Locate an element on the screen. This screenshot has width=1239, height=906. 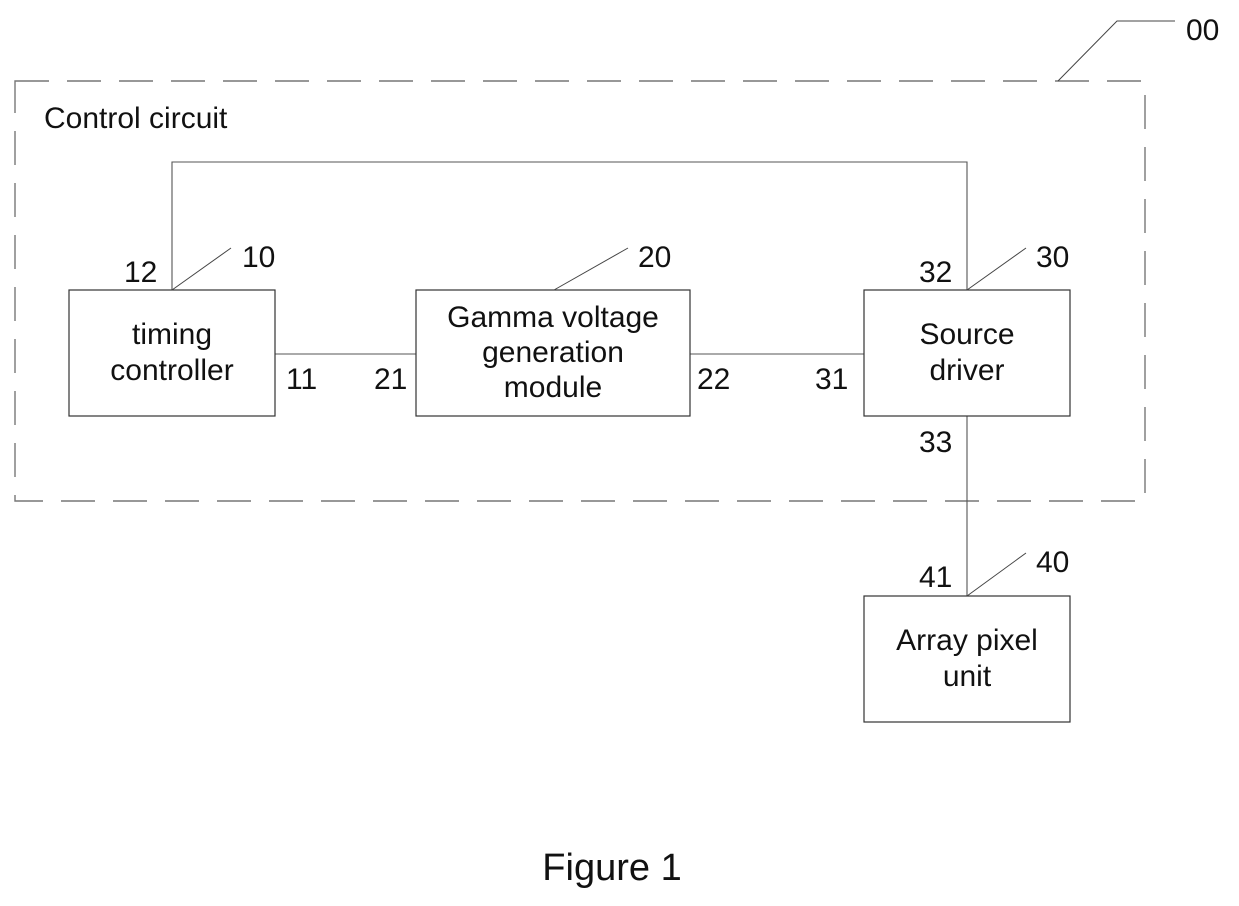
block-source-driver: Source driver is located at coordinates (967, 353).